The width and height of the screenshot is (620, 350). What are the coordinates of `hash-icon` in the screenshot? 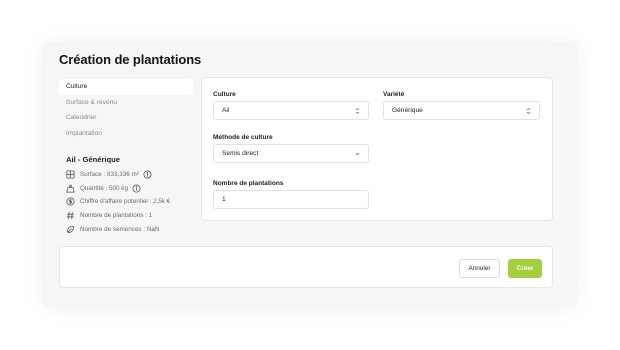 It's located at (70, 215).